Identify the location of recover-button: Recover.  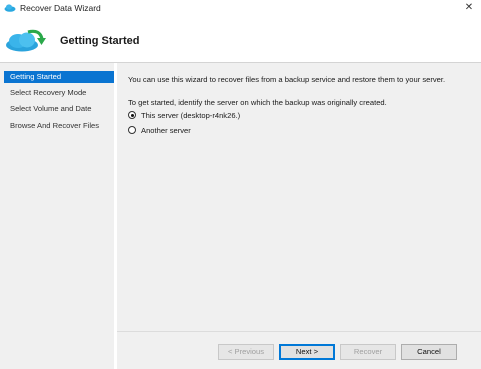
(368, 352).